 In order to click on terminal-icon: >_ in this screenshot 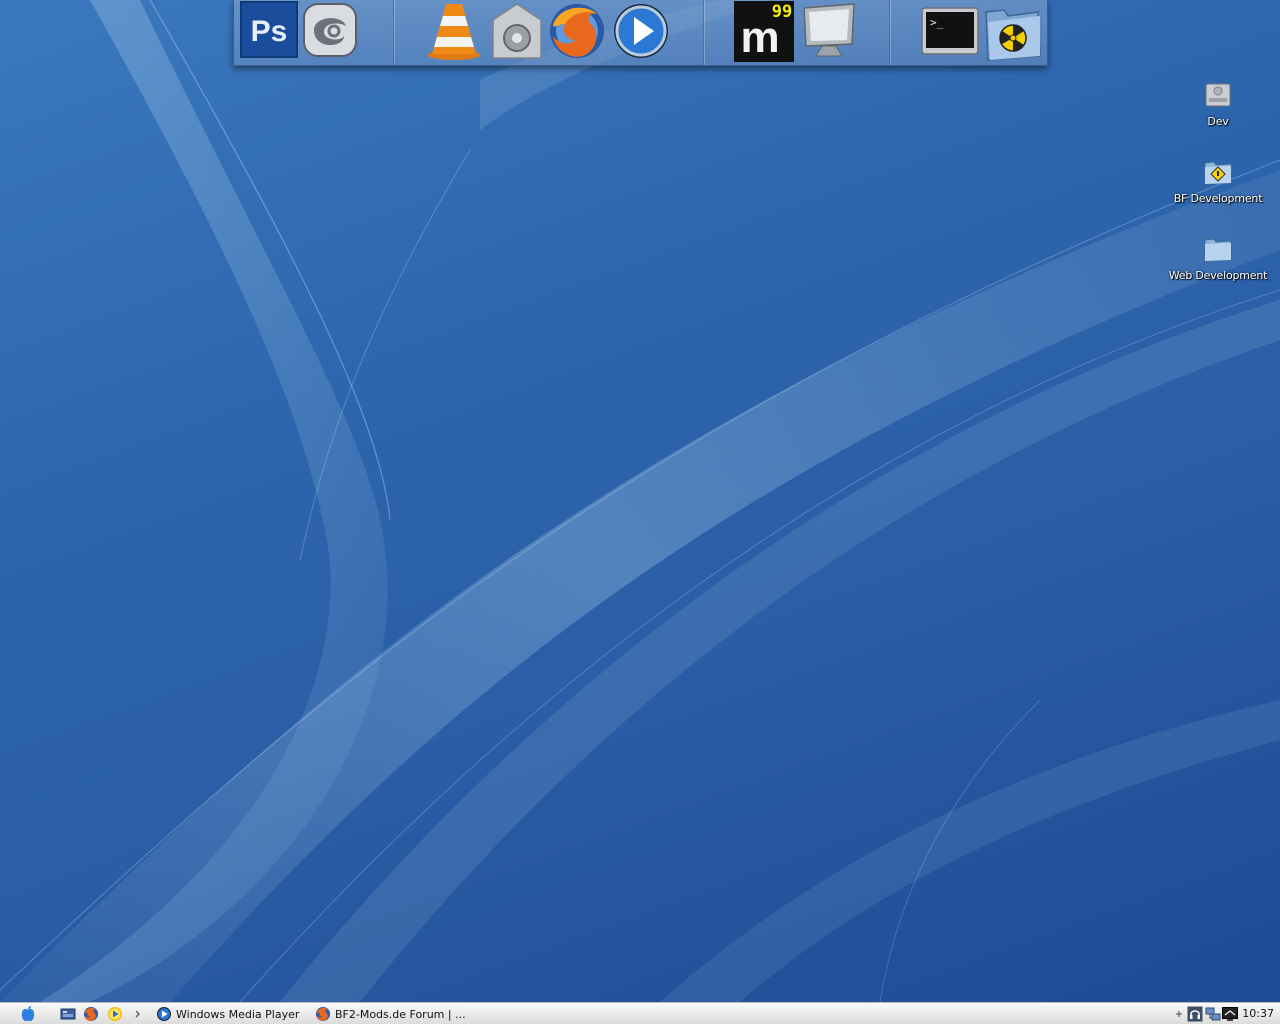, I will do `click(950, 31)`.